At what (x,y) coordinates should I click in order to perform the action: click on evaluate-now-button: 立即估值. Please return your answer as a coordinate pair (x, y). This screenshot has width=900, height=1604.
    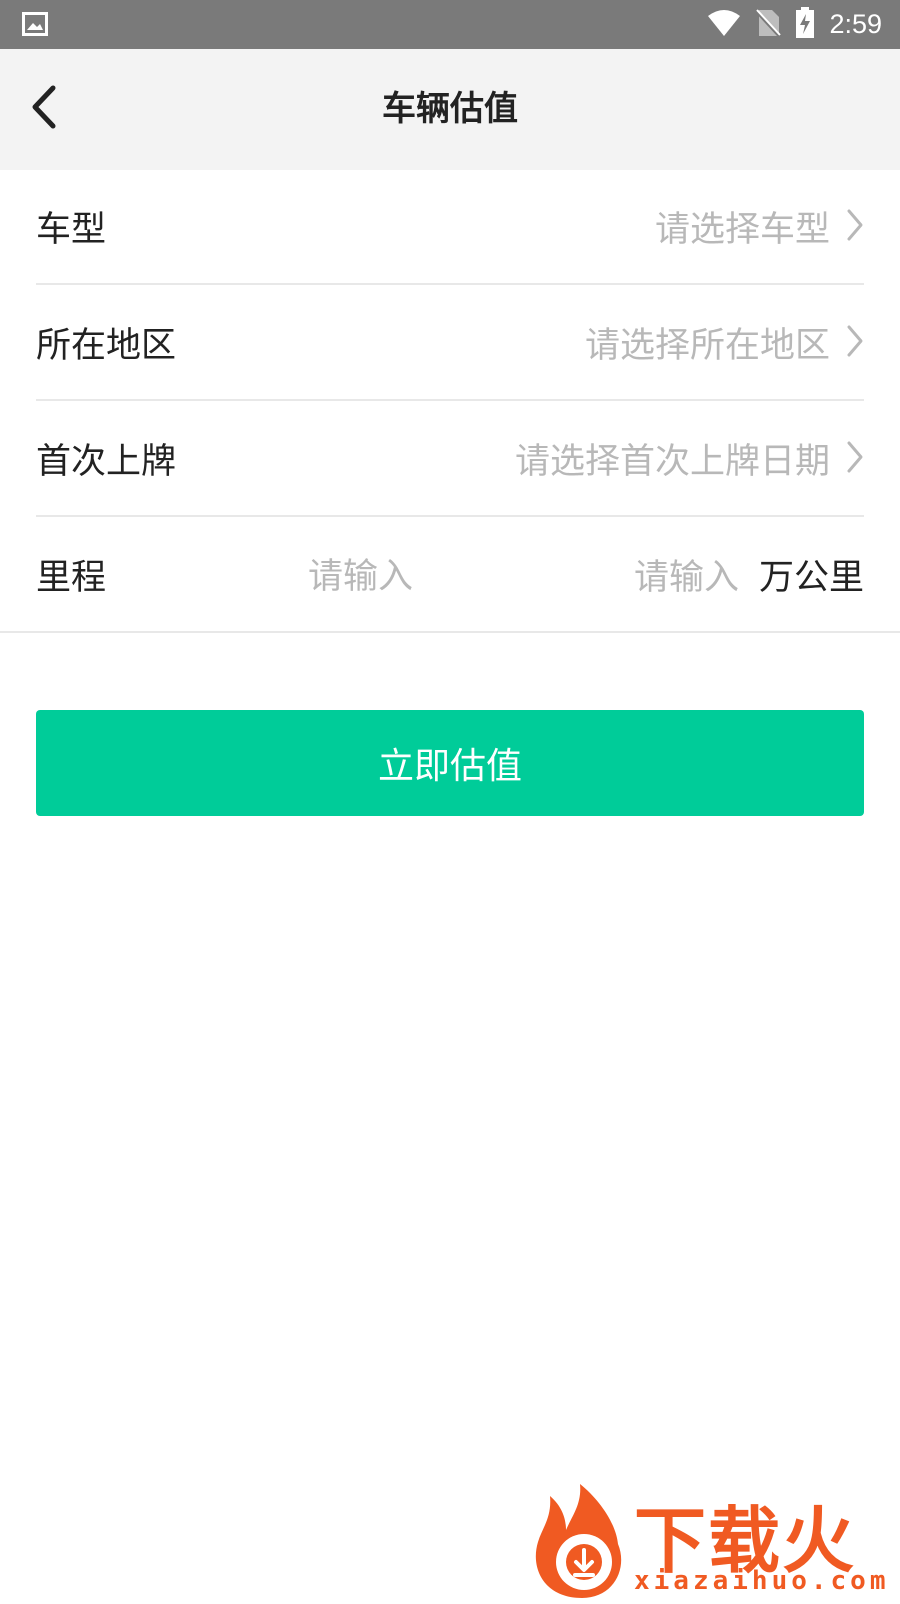
    Looking at the image, I should click on (450, 763).